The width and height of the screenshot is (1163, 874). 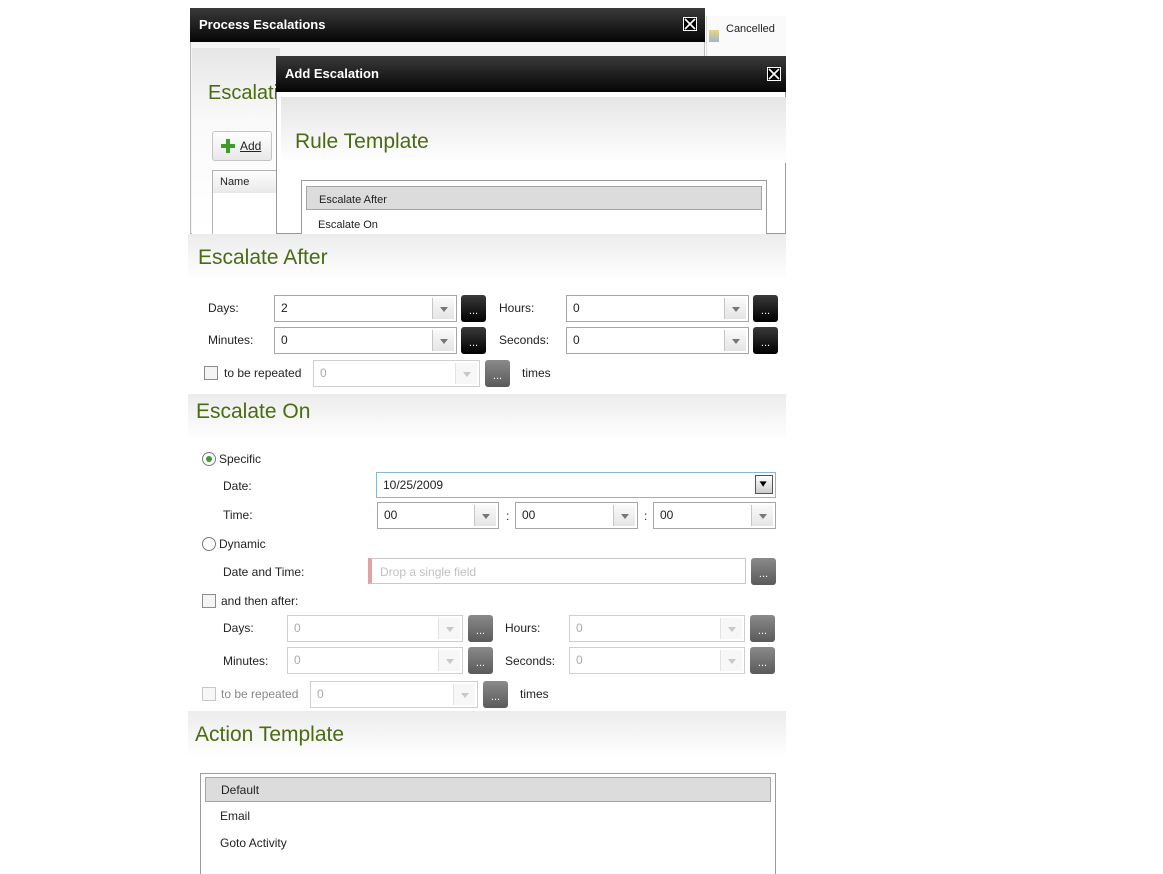 I want to click on date-label: Date:, so click(x=237, y=486).